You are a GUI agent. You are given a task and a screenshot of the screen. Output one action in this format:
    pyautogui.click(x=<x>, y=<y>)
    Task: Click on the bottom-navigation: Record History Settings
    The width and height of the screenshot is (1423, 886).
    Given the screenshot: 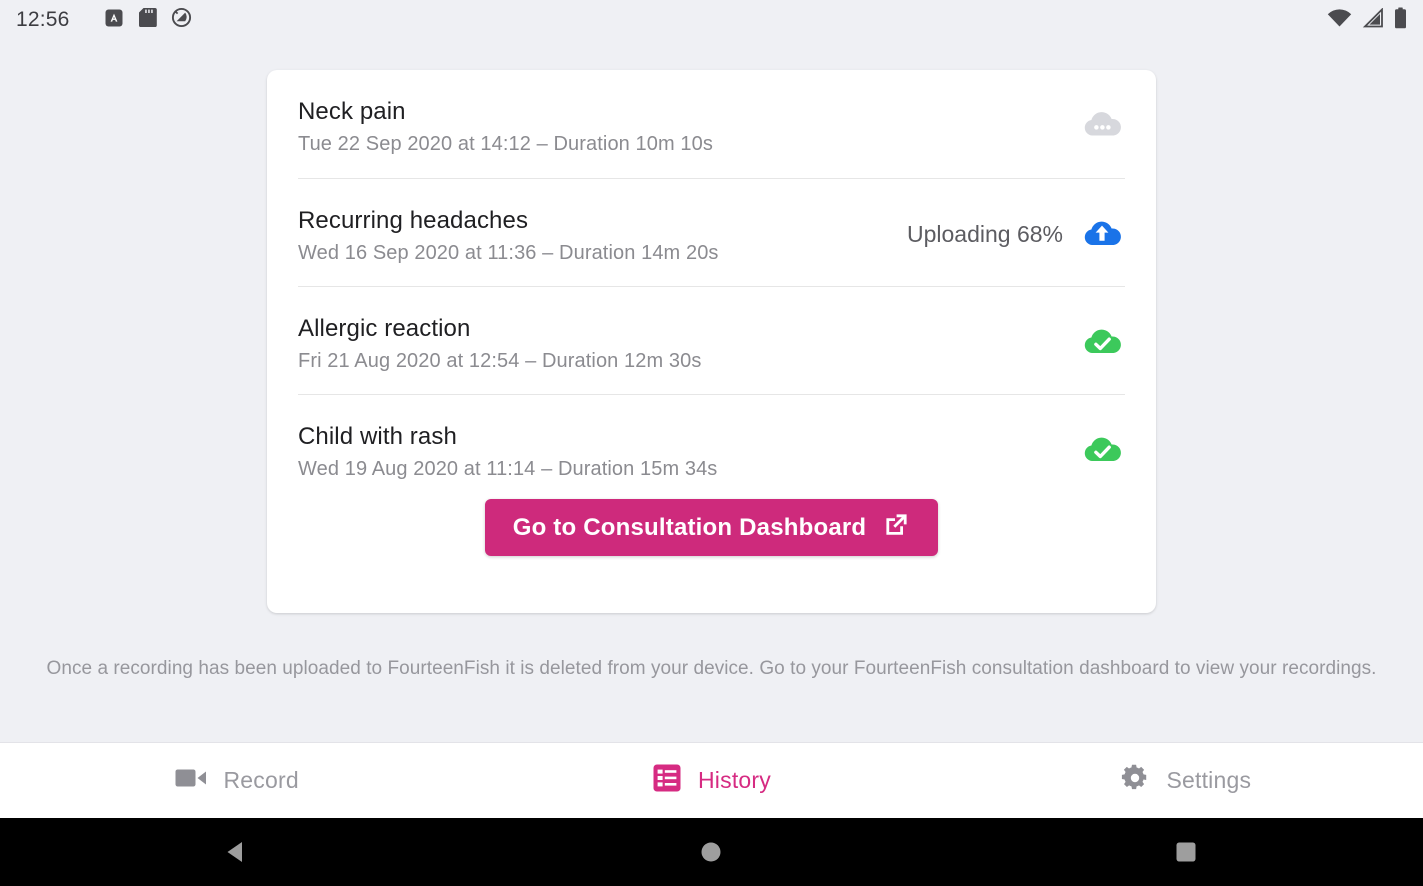 What is the action you would take?
    pyautogui.click(x=711, y=780)
    